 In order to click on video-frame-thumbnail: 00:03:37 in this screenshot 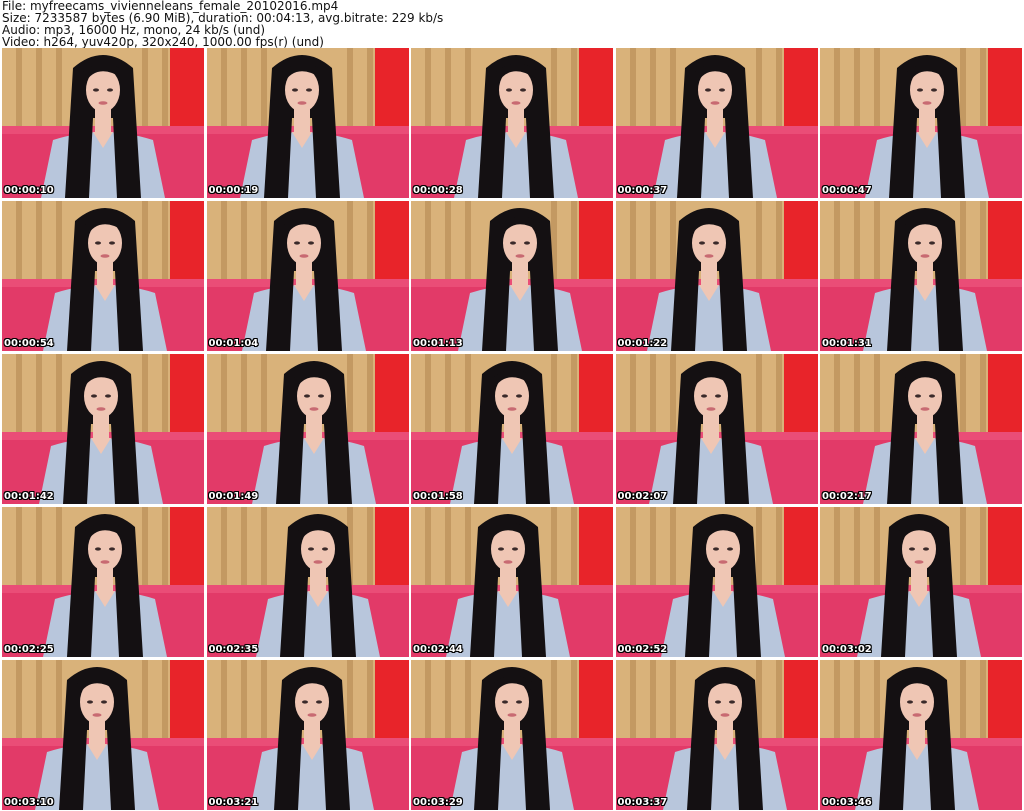, I will do `click(716, 735)`.